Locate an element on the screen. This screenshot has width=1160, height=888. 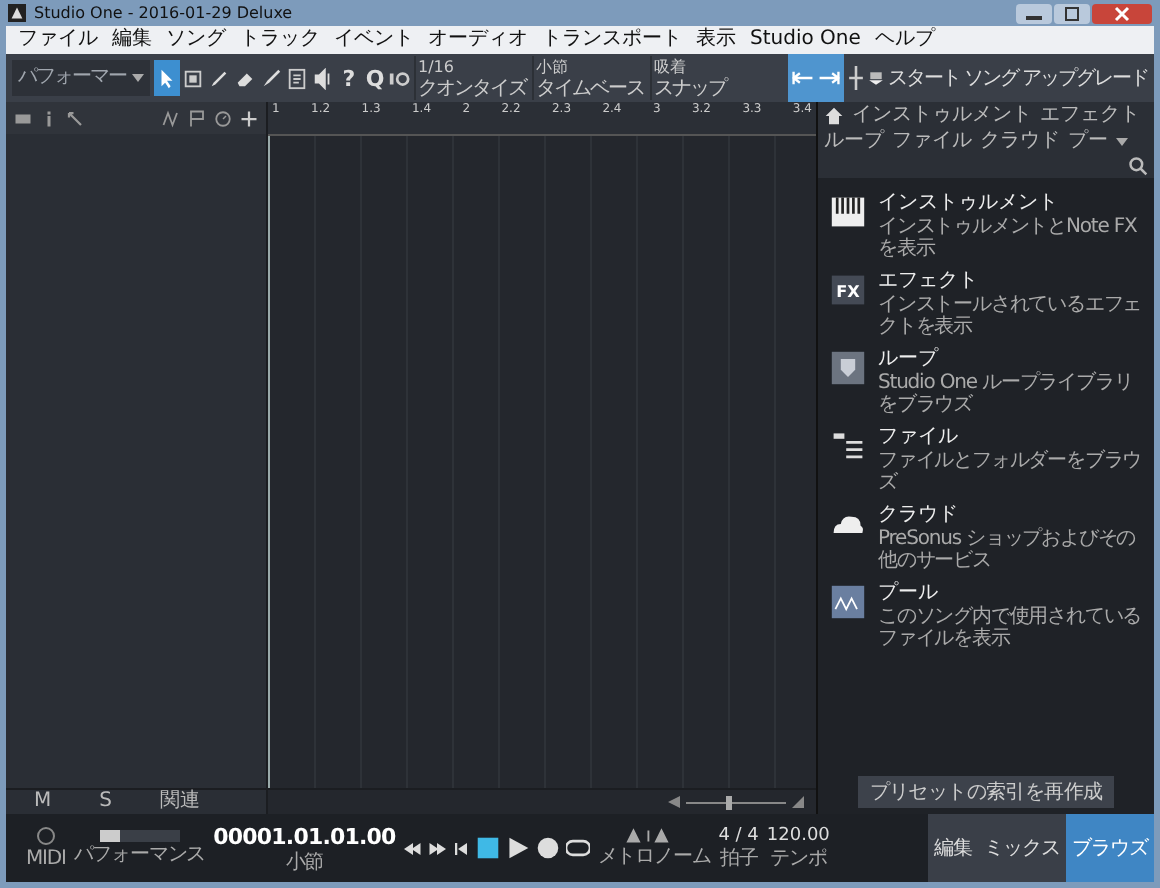
toolbar-dropdown: 1/16 クオンタイズ is located at coordinates (471, 78).